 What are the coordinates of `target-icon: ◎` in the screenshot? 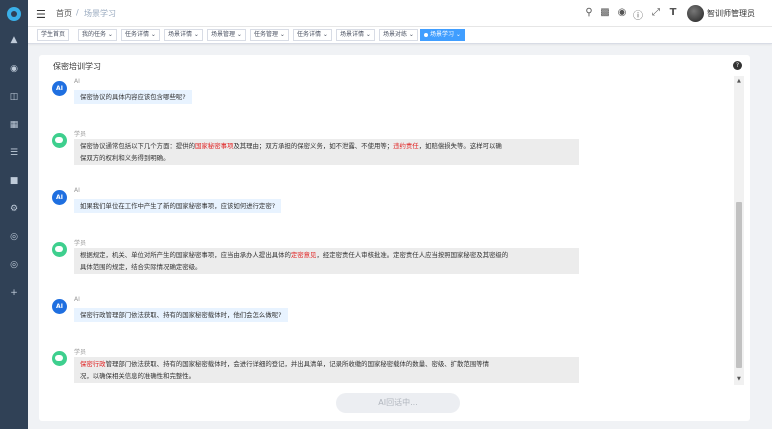 It's located at (14, 237).